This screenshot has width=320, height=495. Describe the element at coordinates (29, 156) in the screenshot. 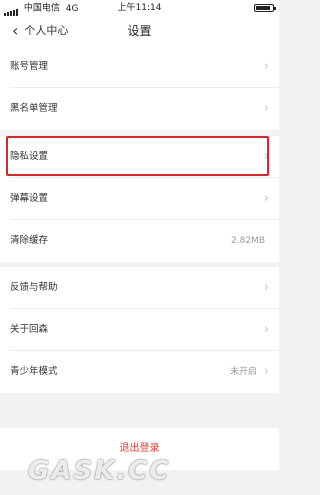

I see `settings-item-label: 隐私设置` at that location.